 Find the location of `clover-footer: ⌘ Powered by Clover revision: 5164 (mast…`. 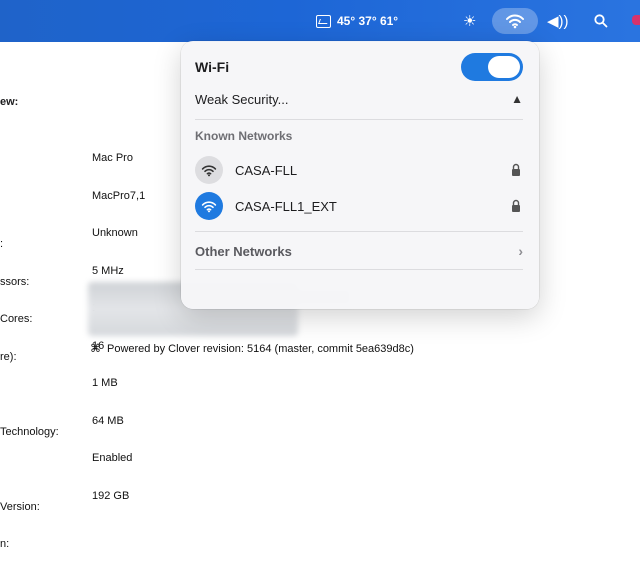

clover-footer: ⌘ Powered by Clover revision: 5164 (mast… is located at coordinates (252, 349).